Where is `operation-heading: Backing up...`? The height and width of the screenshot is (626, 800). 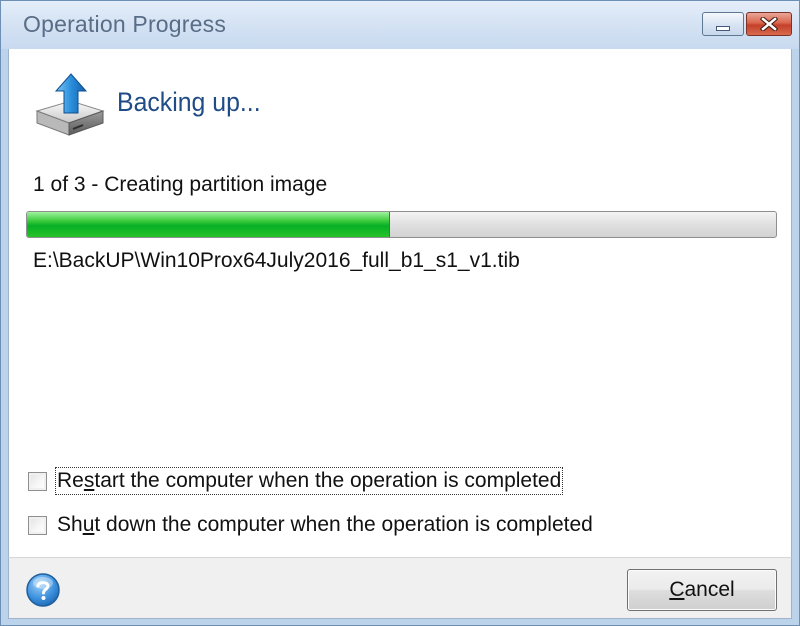
operation-heading: Backing up... is located at coordinates (189, 102).